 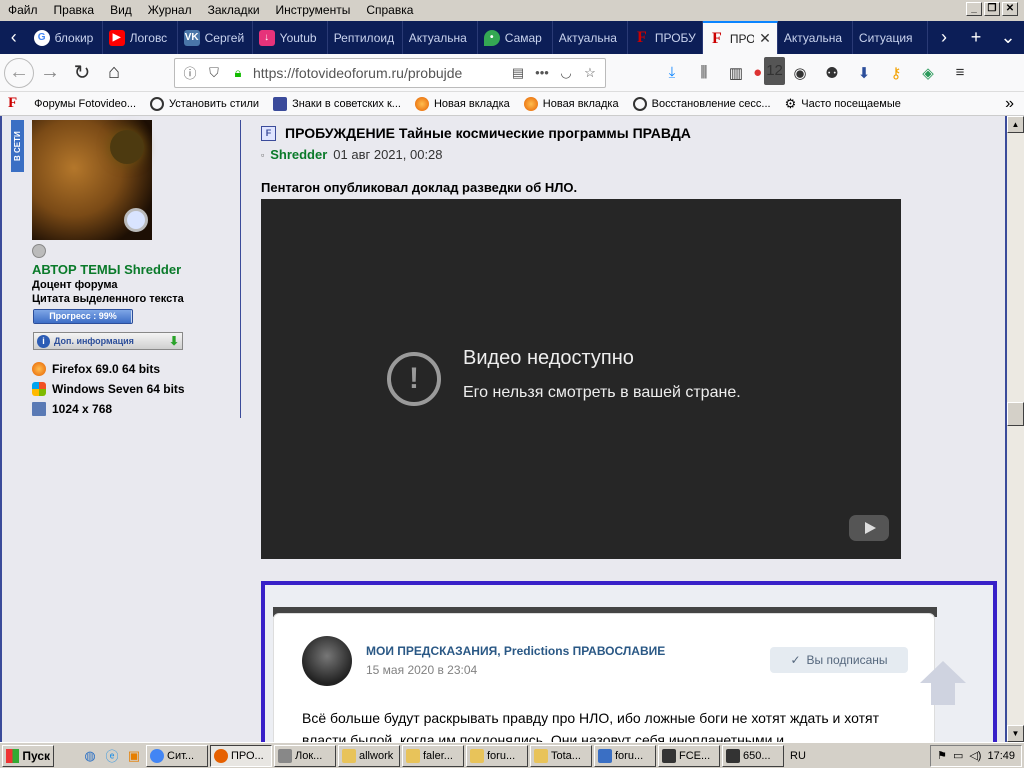 What do you see at coordinates (815, 37) in the screenshot?
I see `tab-10: Актуальна` at bounding box center [815, 37].